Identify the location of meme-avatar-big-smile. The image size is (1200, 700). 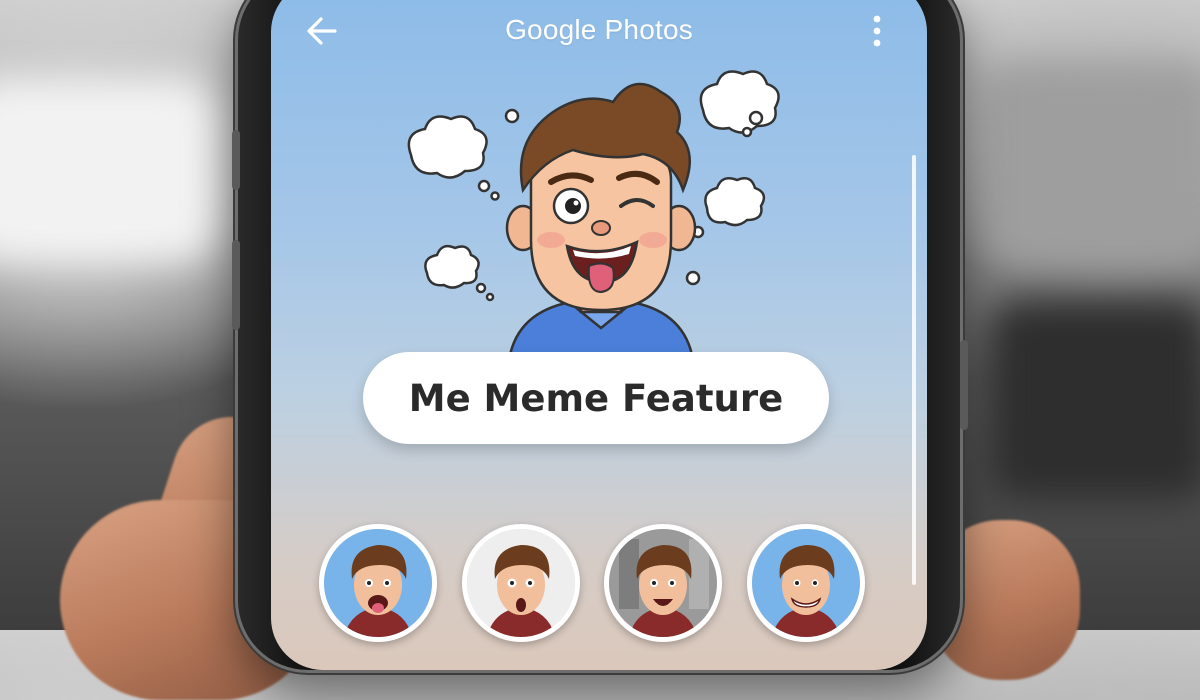
(806, 583).